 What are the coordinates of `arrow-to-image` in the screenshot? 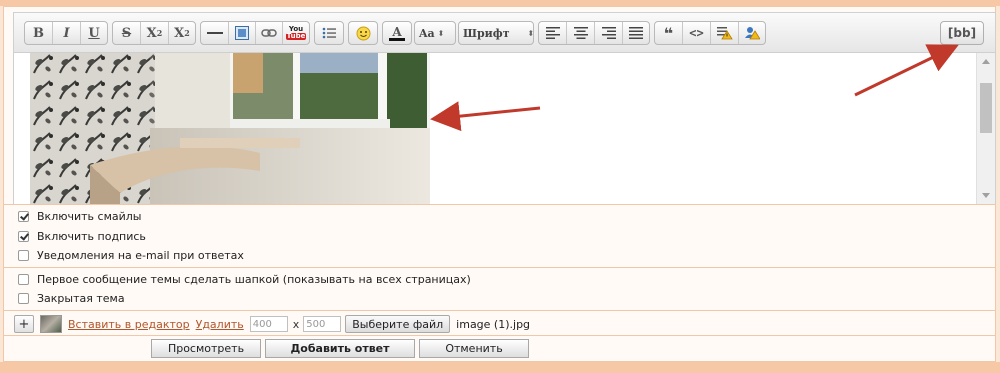 It's located at (485, 116).